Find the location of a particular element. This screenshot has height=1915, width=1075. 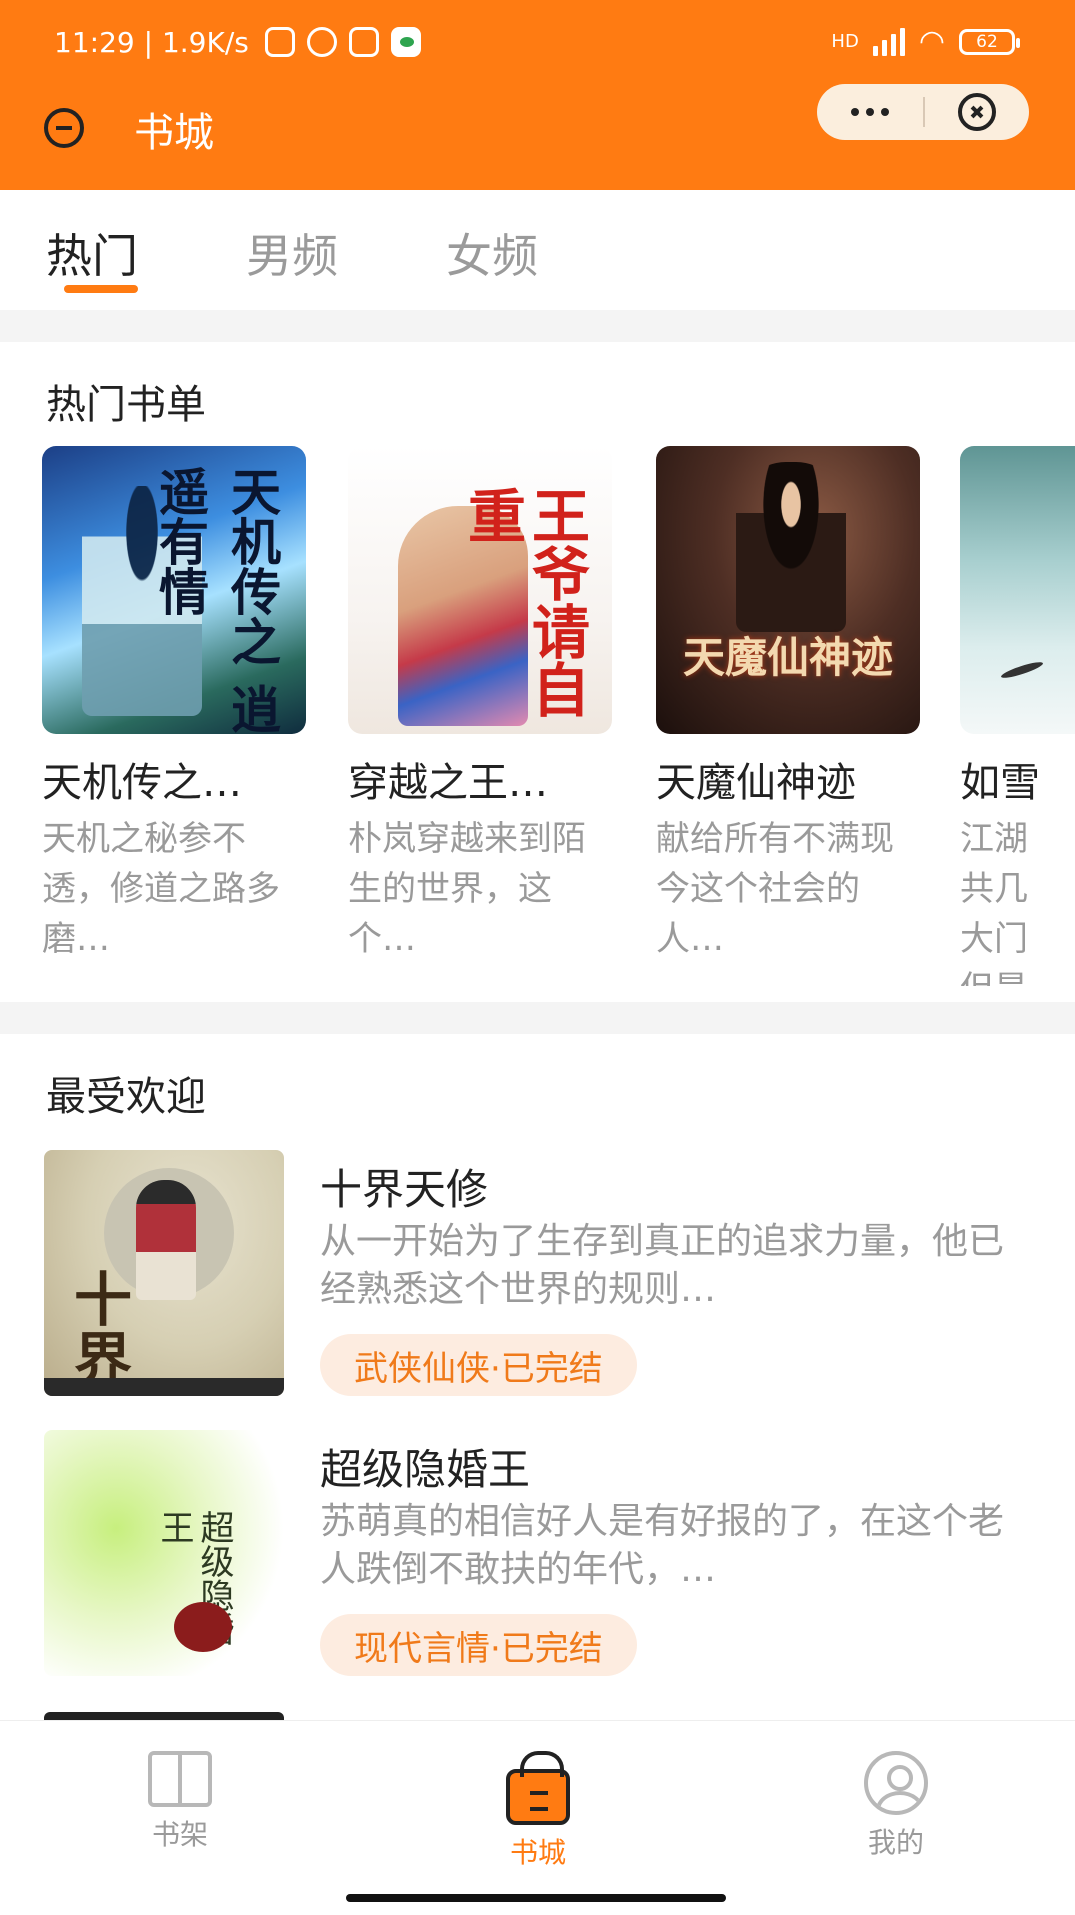

home-icon is located at coordinates (64, 128).